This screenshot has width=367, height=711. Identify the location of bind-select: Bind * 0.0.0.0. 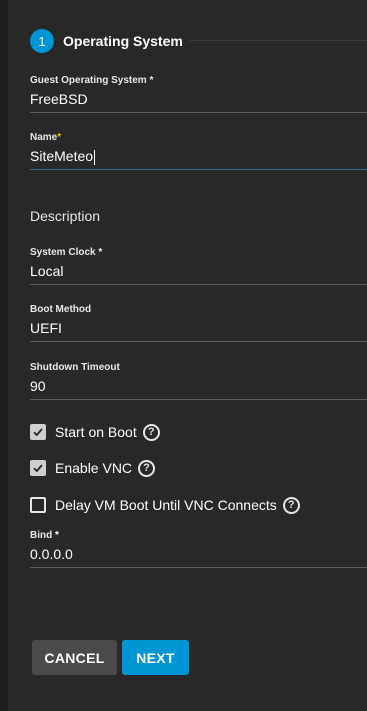
(198, 548).